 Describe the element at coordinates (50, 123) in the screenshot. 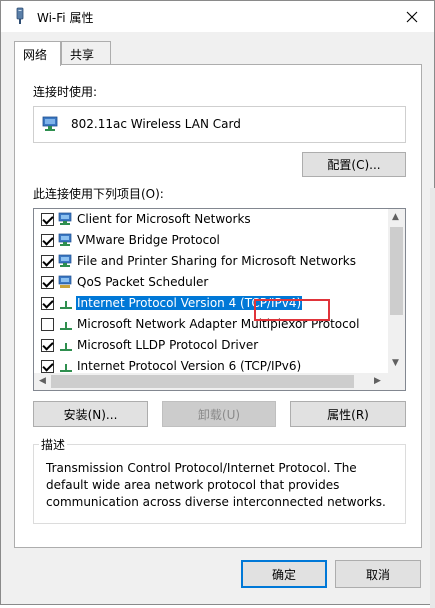

I see `network-adapter-icon` at that location.